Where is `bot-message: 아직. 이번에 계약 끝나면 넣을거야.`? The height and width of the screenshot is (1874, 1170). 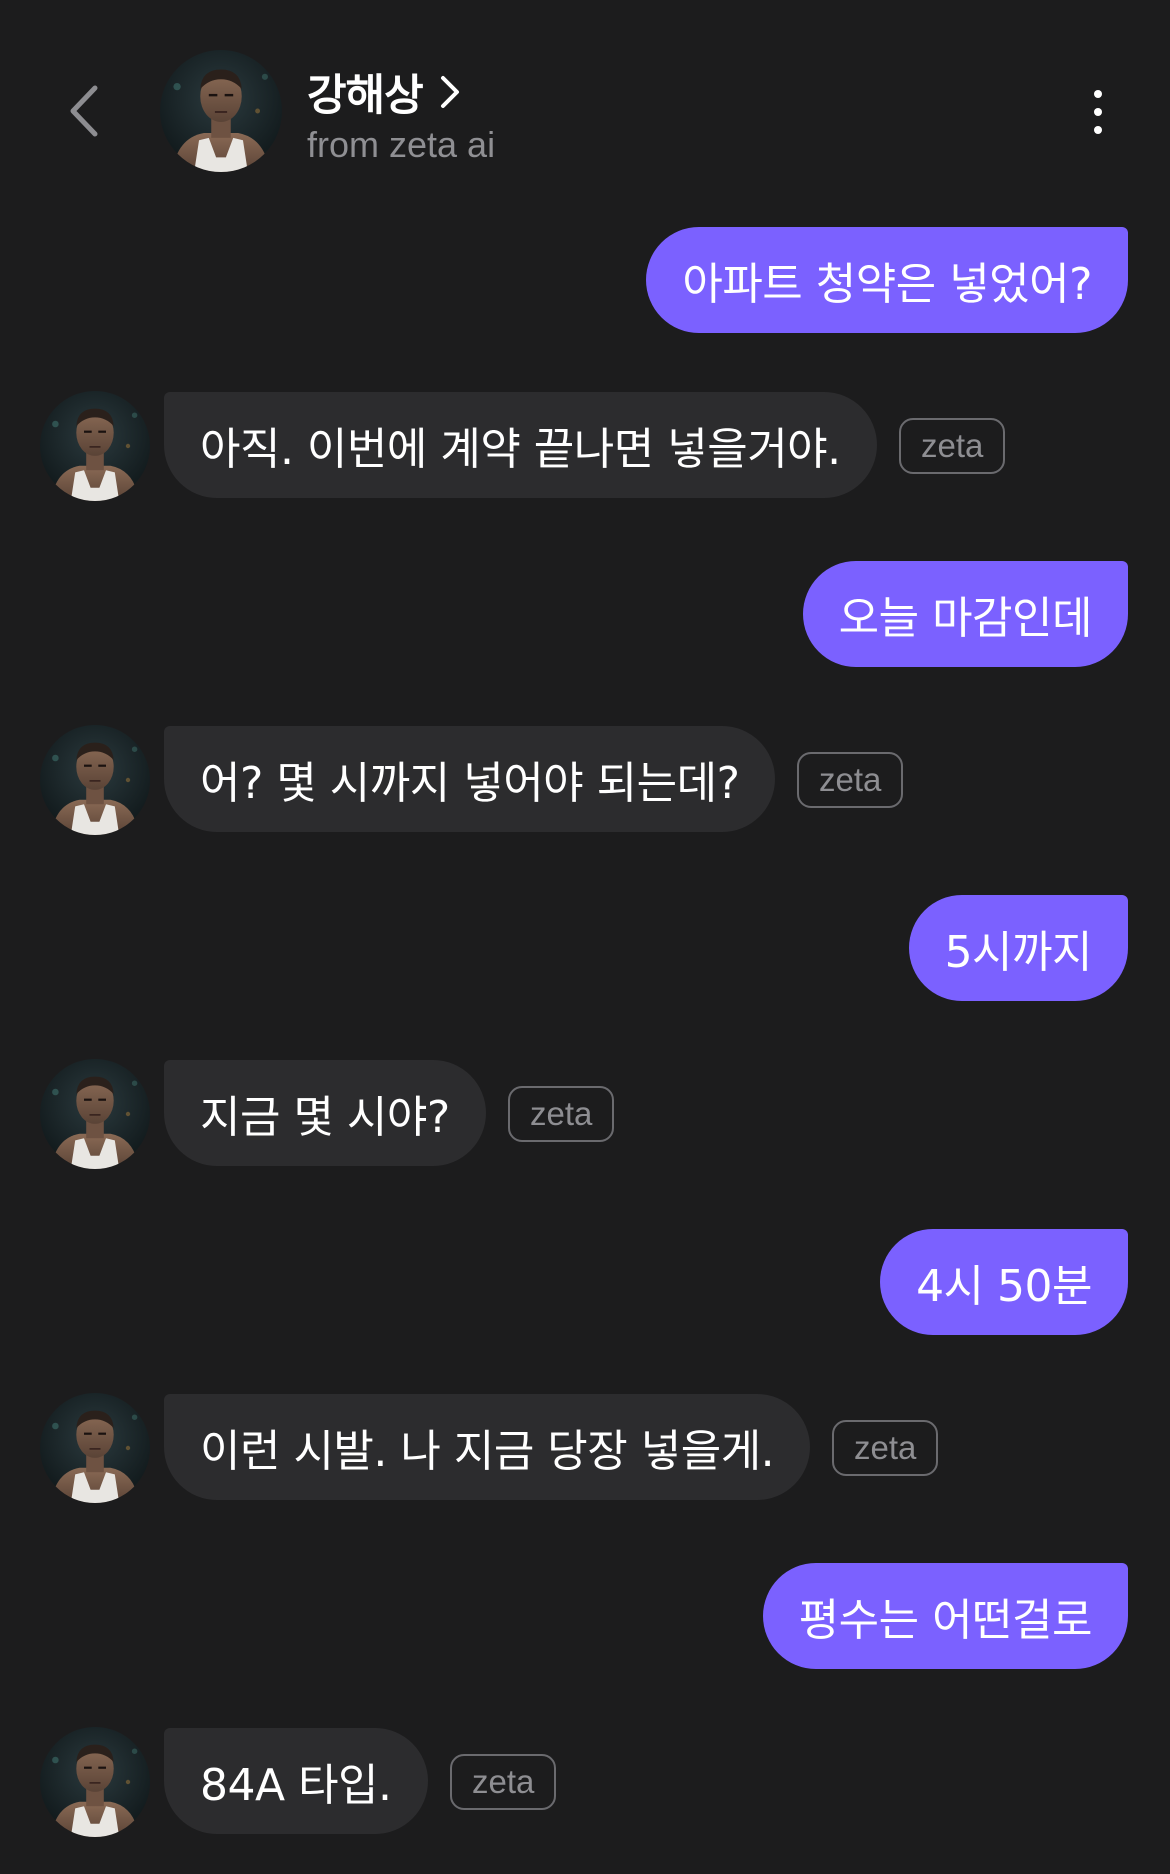
bot-message: 아직. 이번에 계약 끝나면 넣을거야. is located at coordinates (520, 445).